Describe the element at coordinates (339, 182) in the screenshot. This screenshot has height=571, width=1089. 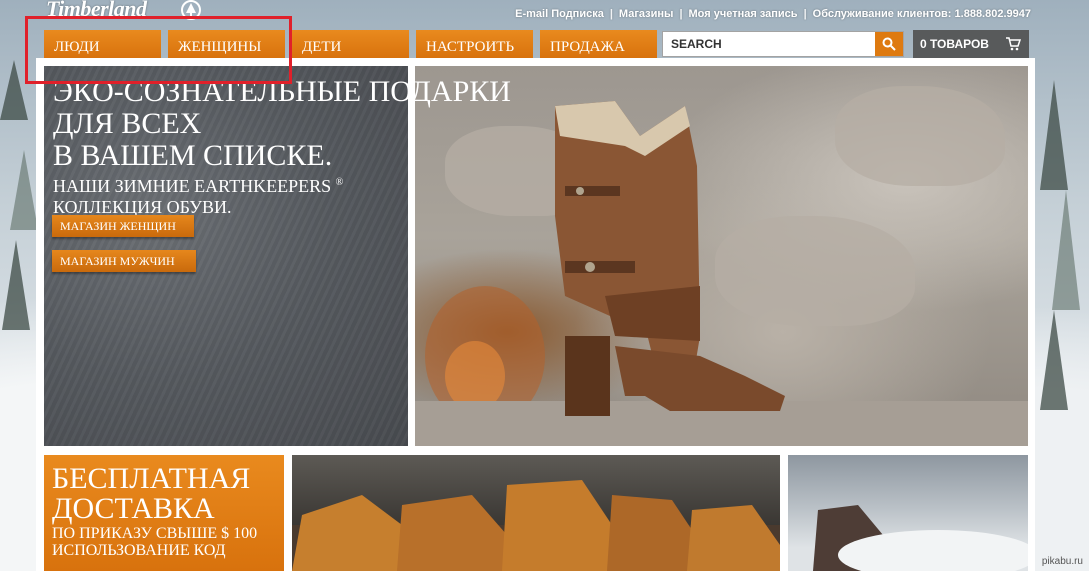
I see `registered-mark: ®` at that location.